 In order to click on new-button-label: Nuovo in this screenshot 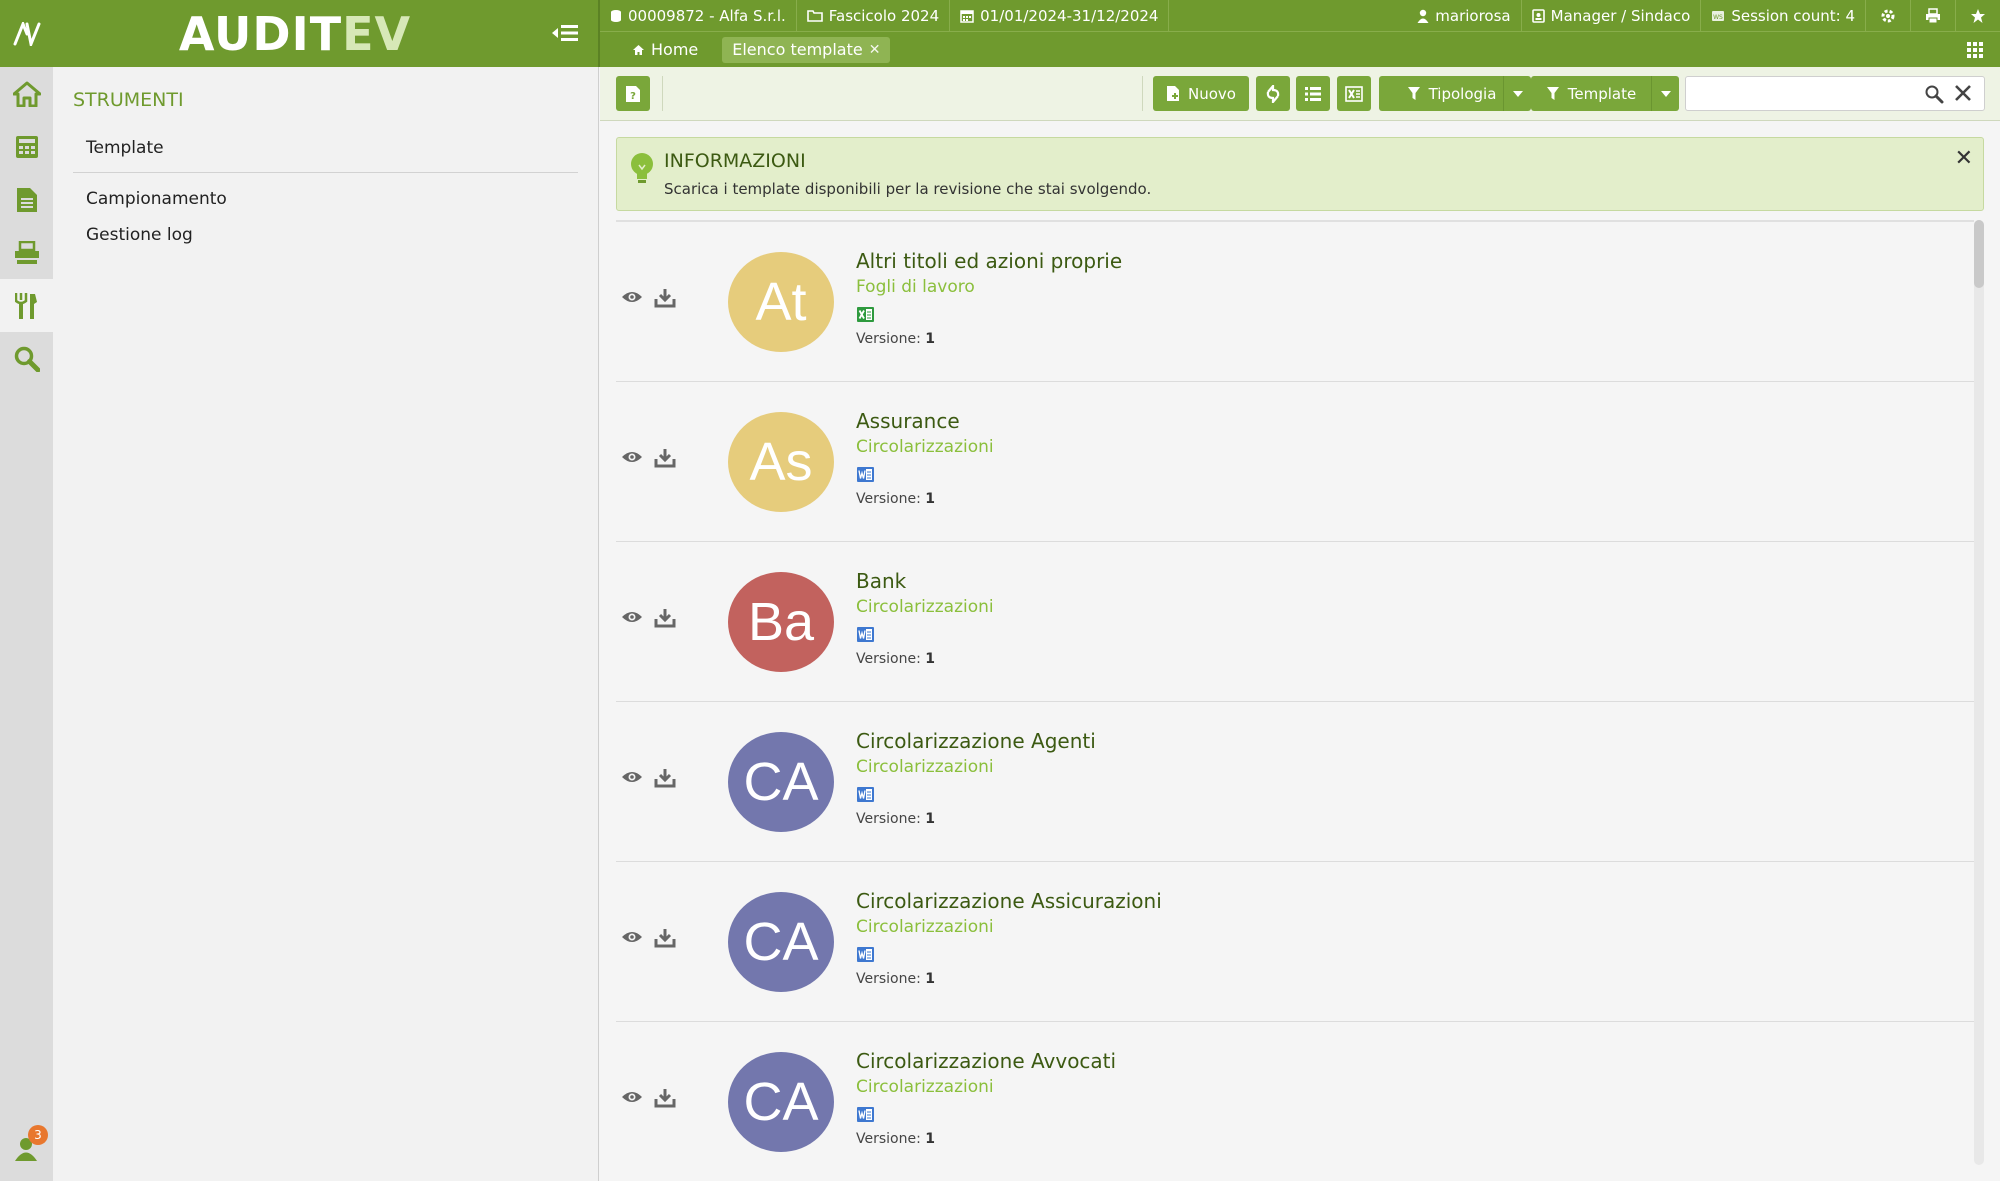, I will do `click(1212, 93)`.